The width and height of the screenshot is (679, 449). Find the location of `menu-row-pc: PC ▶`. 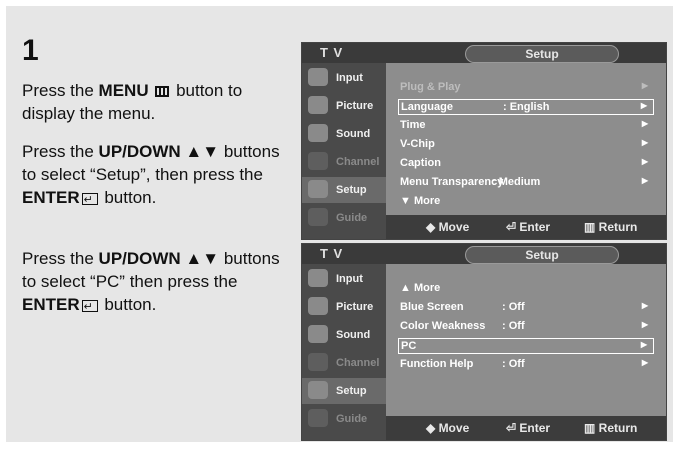

menu-row-pc: PC ▶ is located at coordinates (526, 346).